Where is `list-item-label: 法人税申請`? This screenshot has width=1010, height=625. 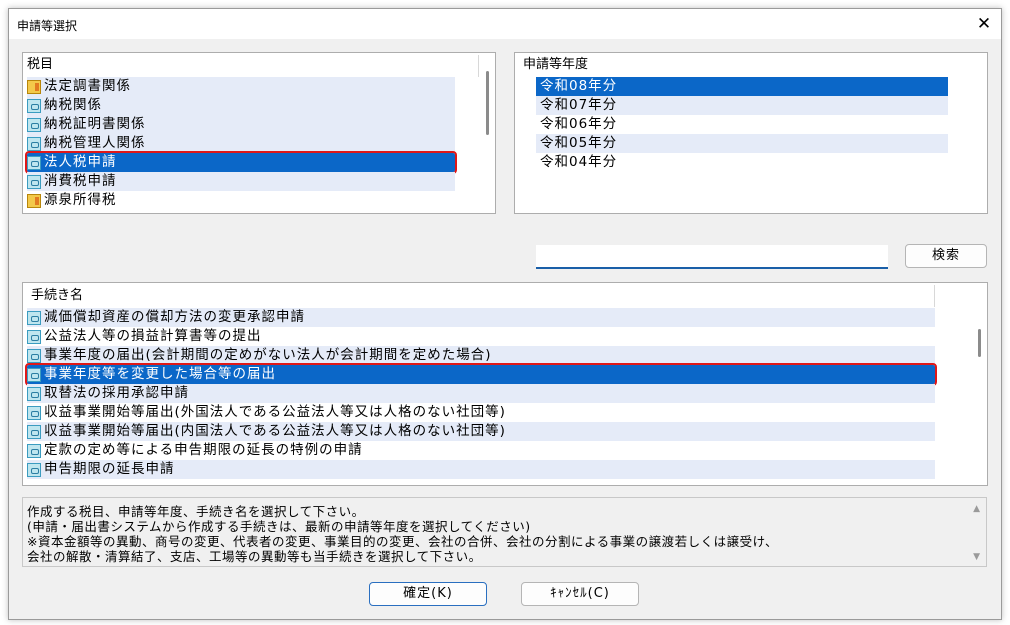 list-item-label: 法人税申請 is located at coordinates (80, 162).